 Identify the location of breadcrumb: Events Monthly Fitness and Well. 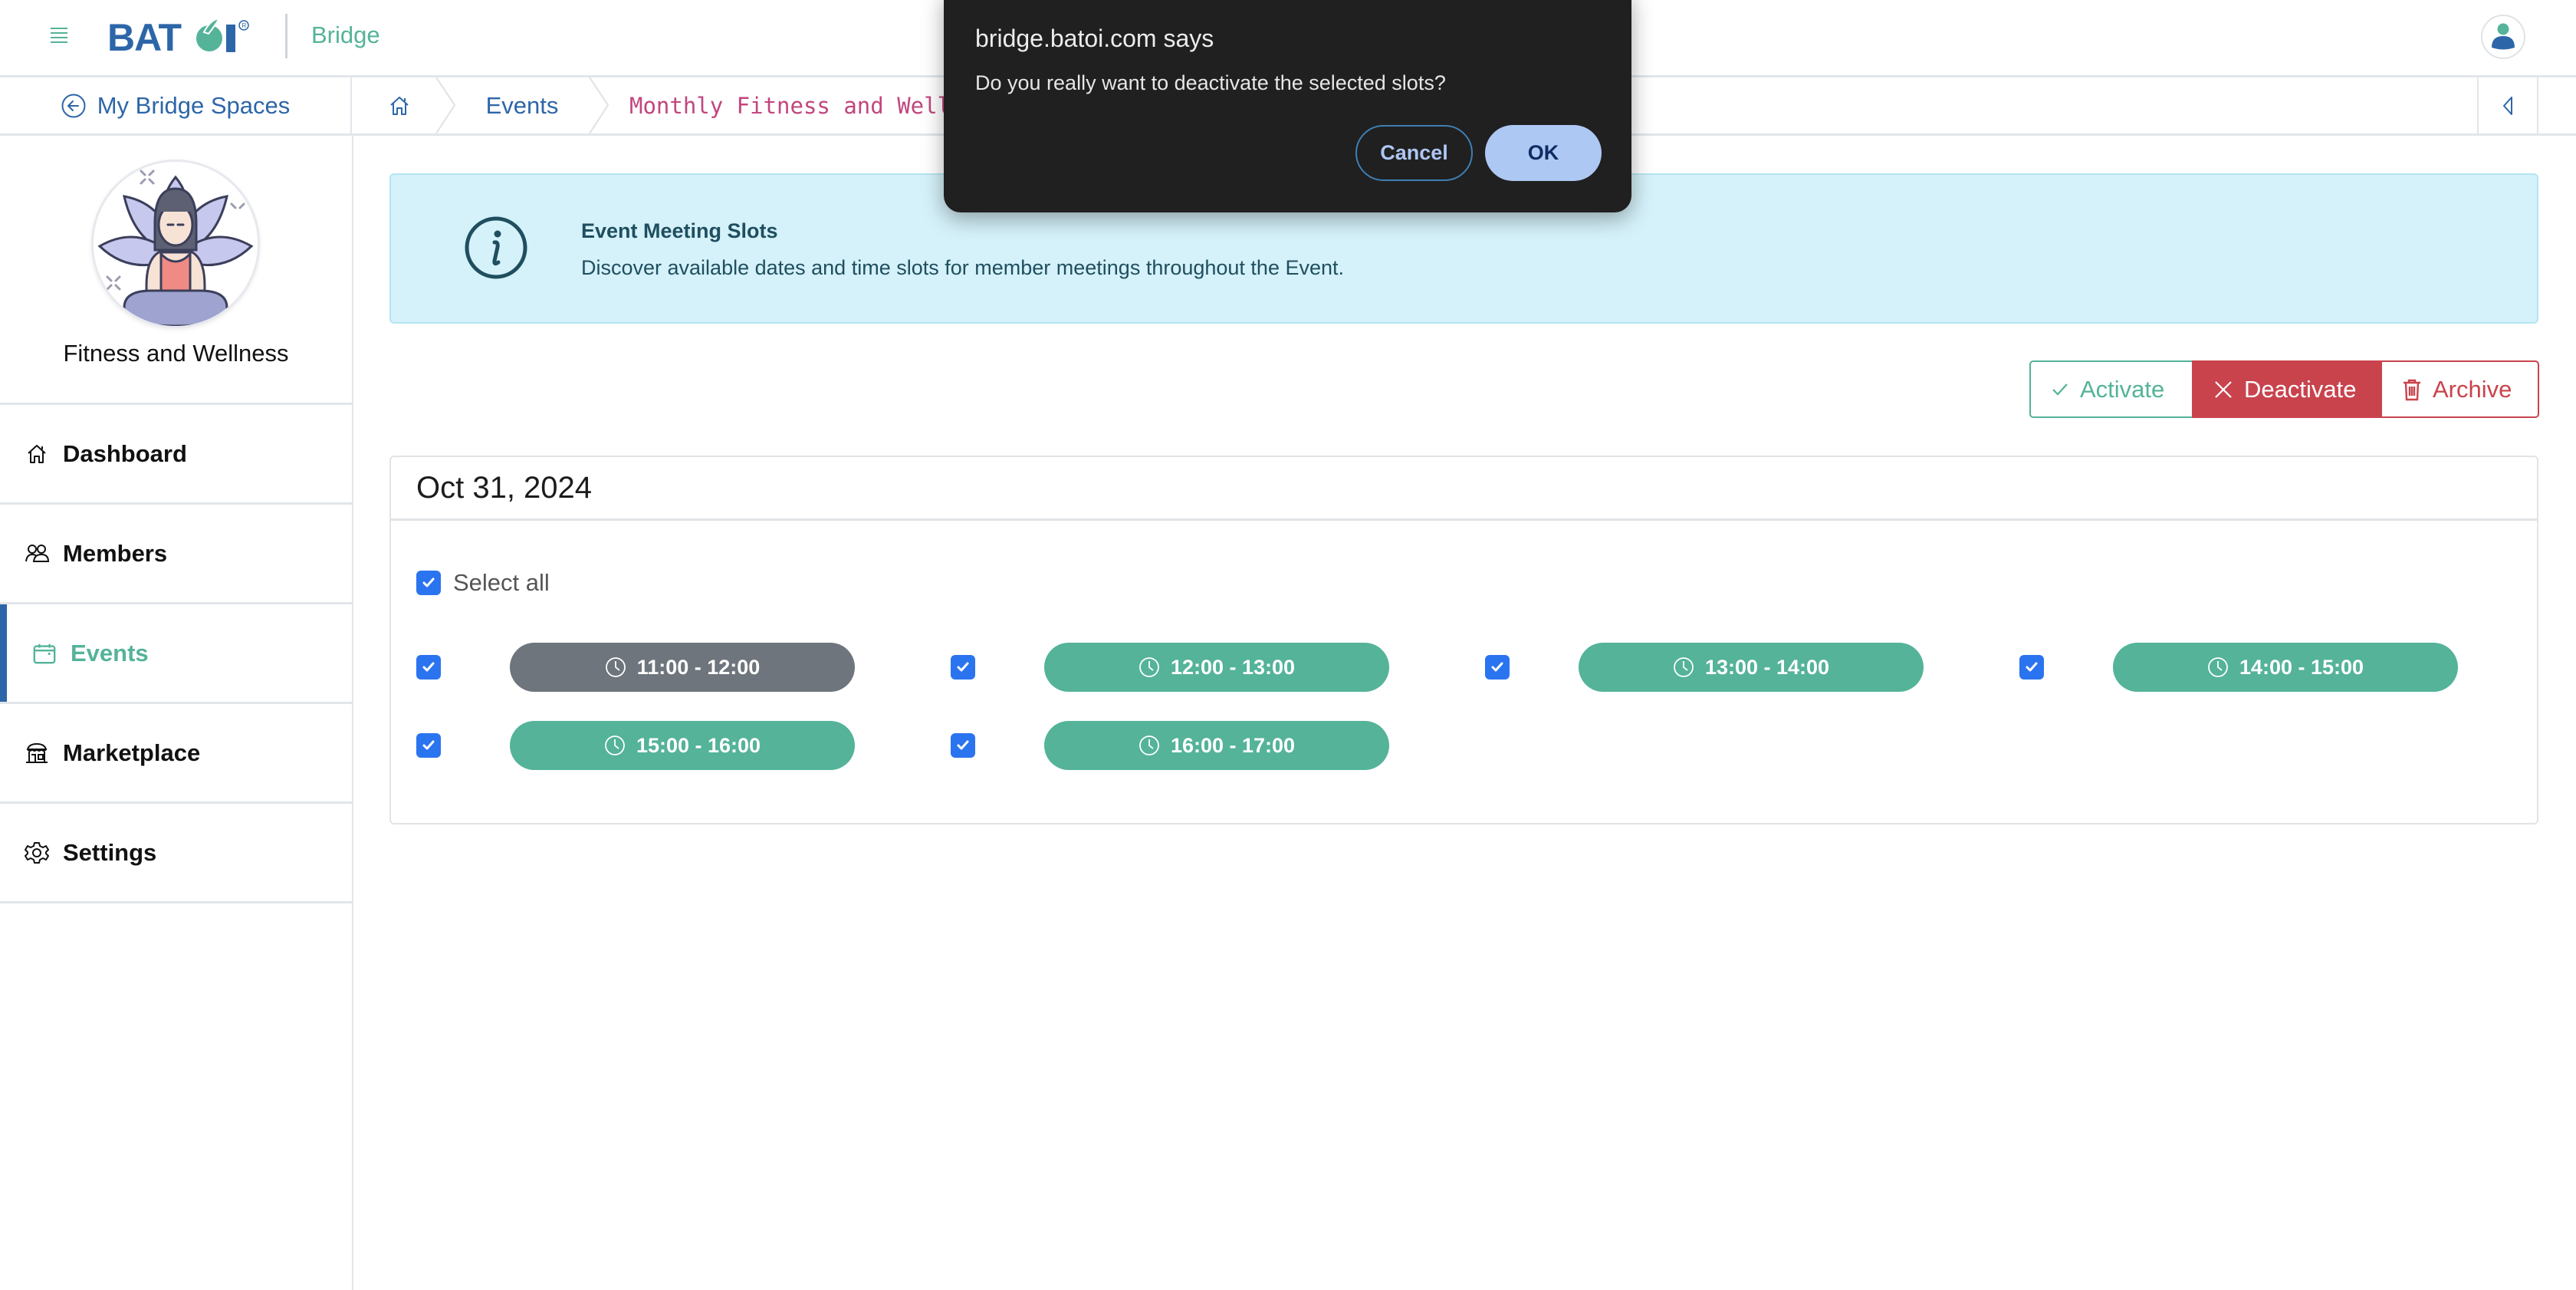
(652, 105).